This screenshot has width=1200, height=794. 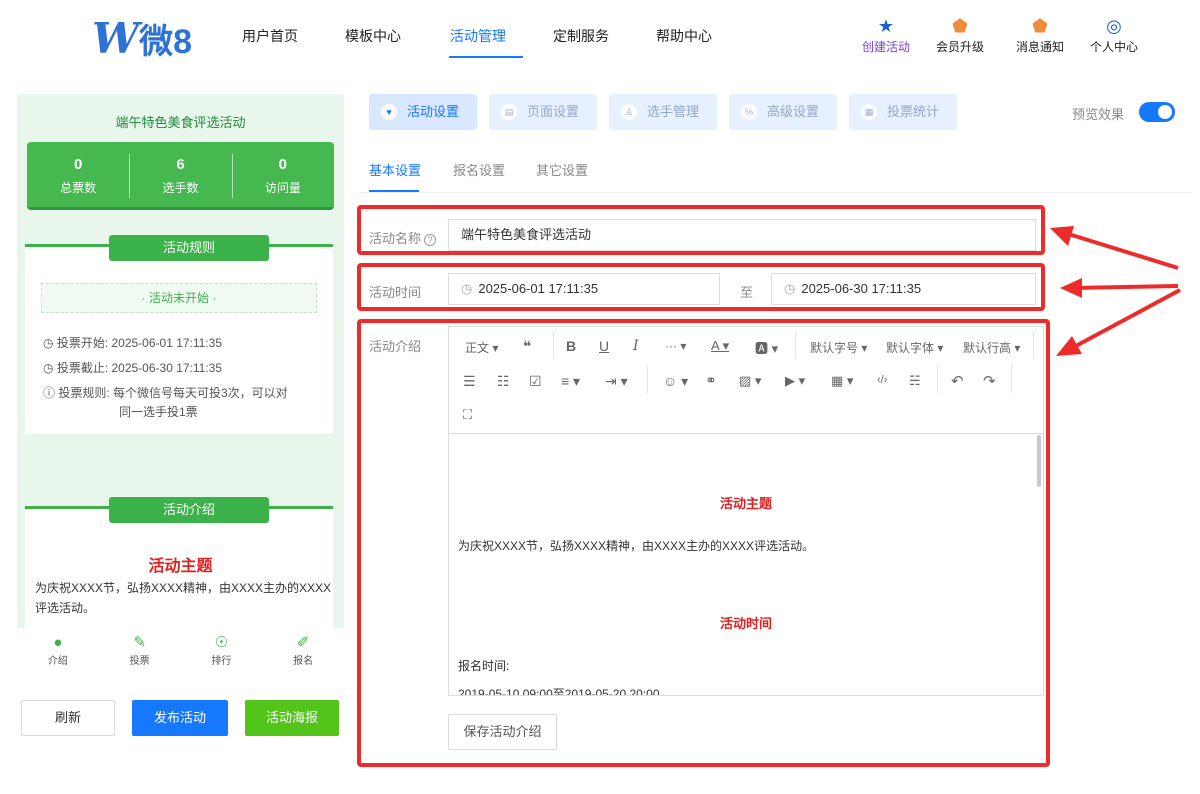 What do you see at coordinates (51, 393) in the screenshot?
I see `info-icon: ⓘ` at bounding box center [51, 393].